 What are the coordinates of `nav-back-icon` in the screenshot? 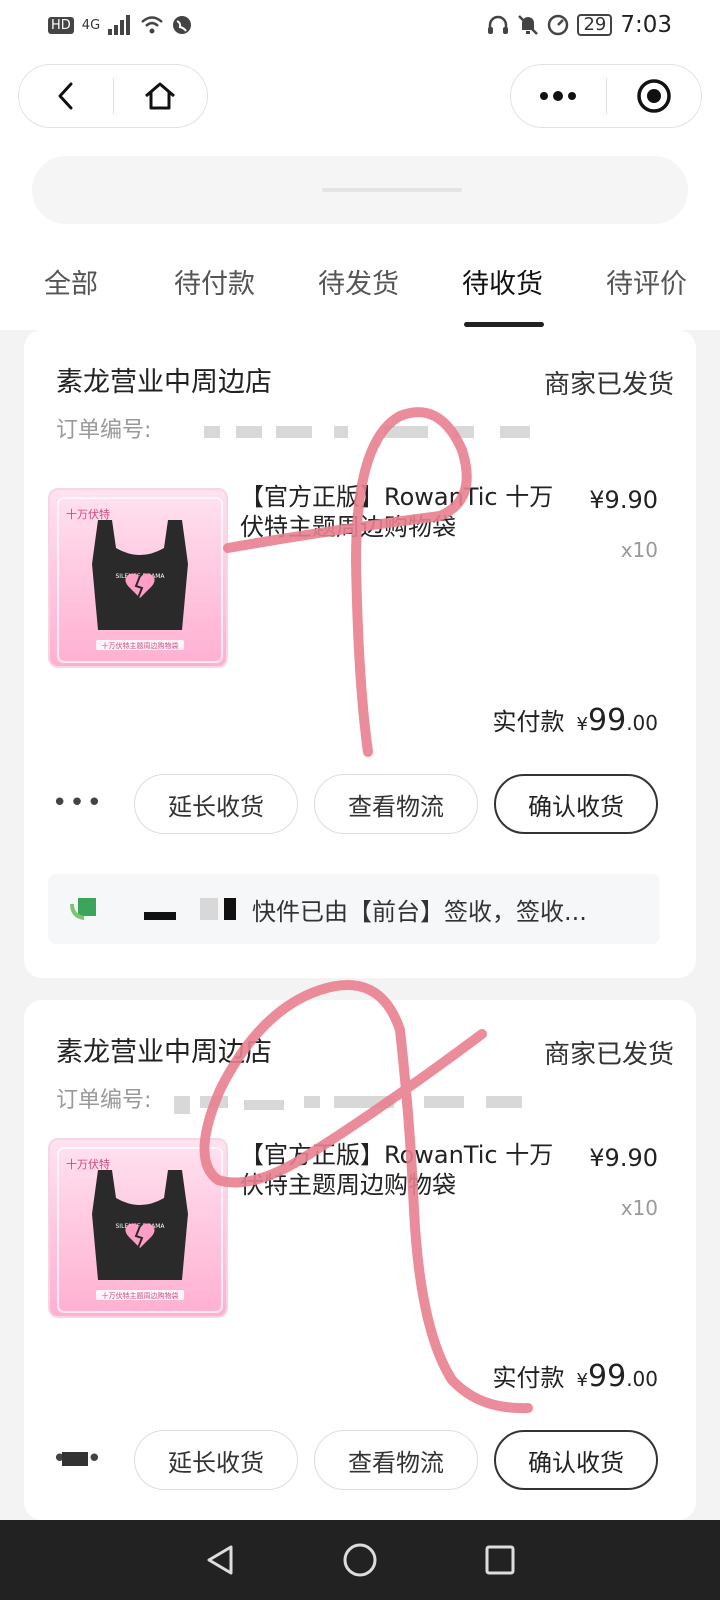 It's located at (220, 1560).